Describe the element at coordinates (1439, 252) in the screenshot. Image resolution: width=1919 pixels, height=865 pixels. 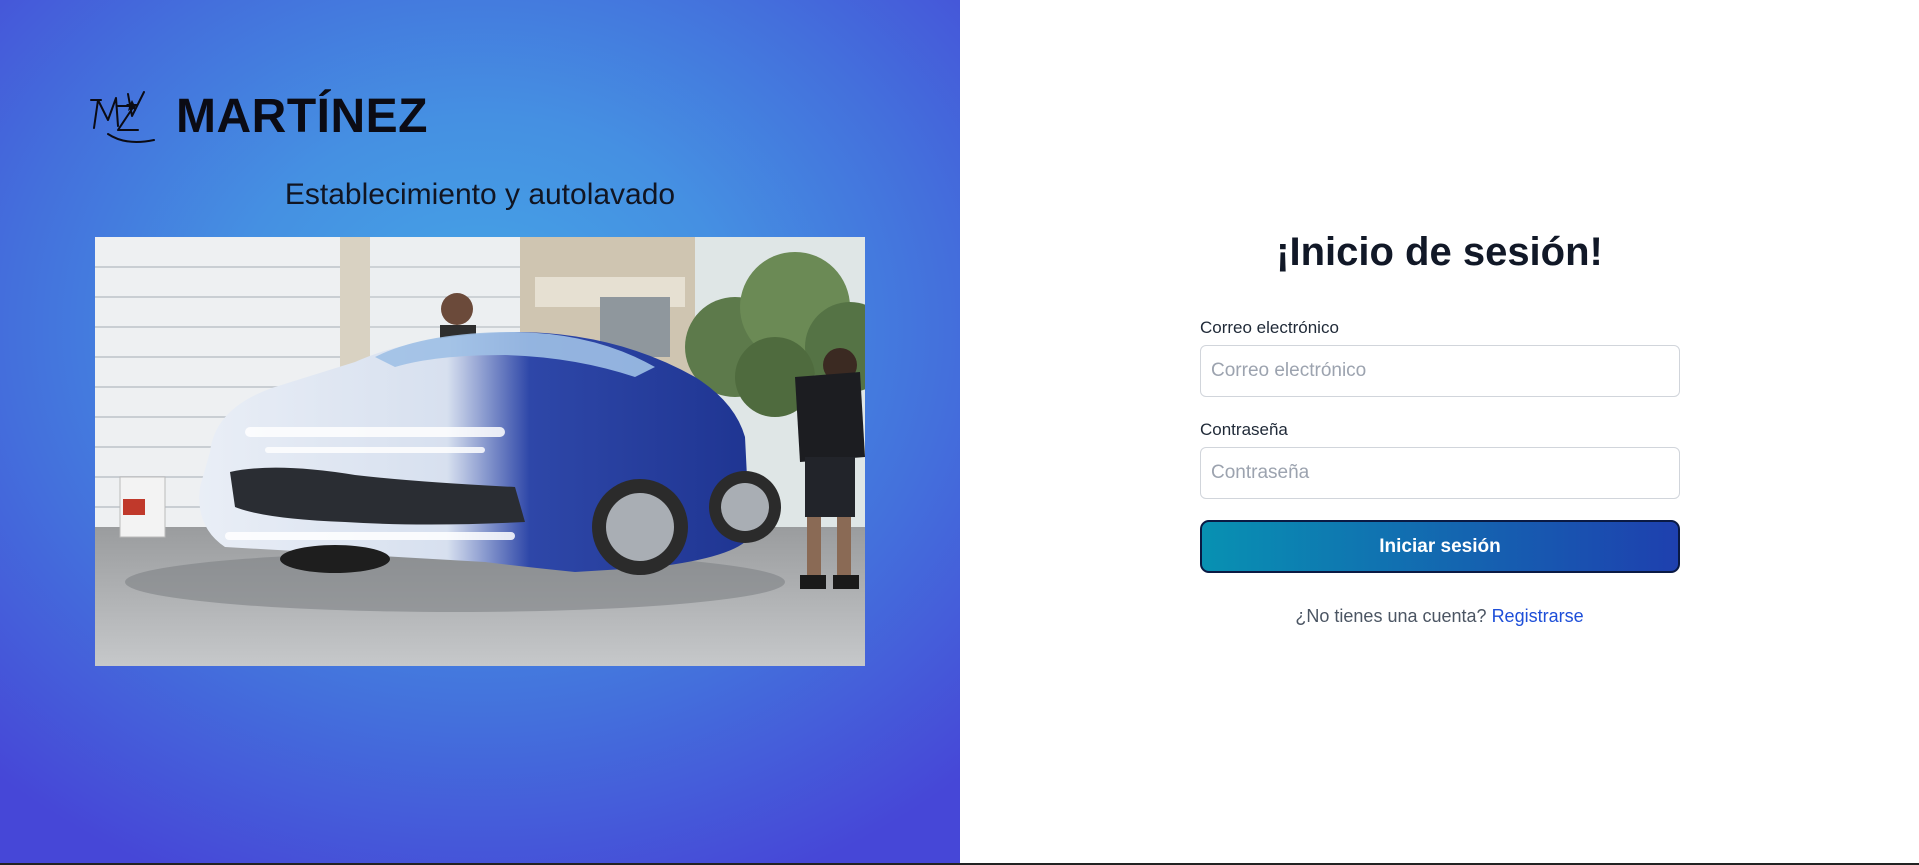
I see `login-title: ¡Inicio de sesión!` at that location.